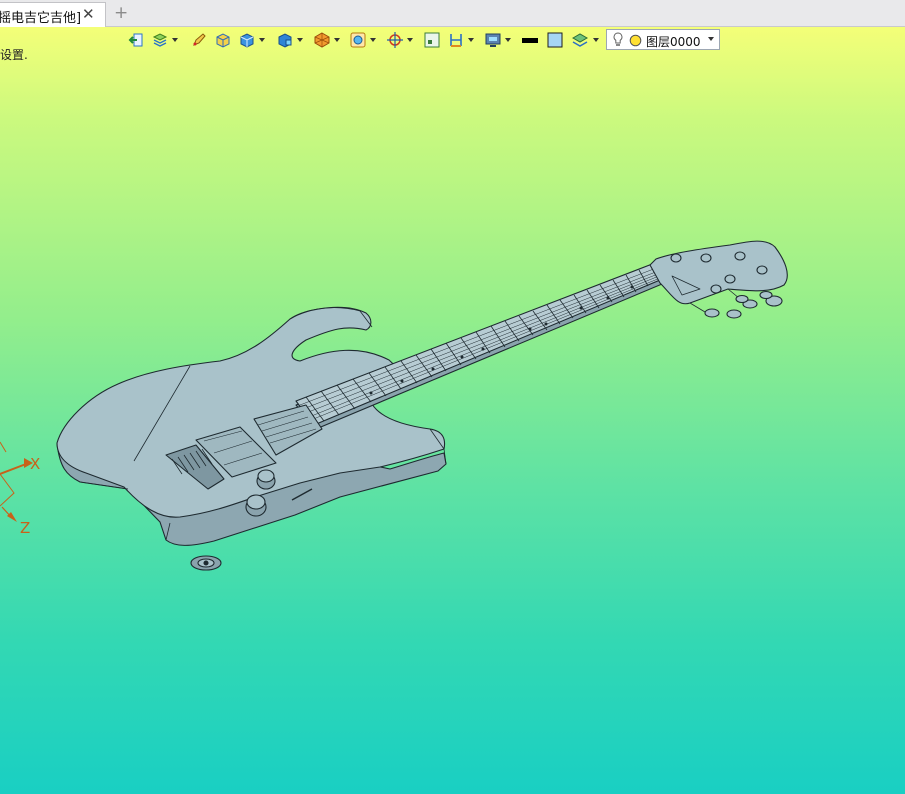 The width and height of the screenshot is (905, 794). I want to click on close-icon: ✕, so click(88, 14).